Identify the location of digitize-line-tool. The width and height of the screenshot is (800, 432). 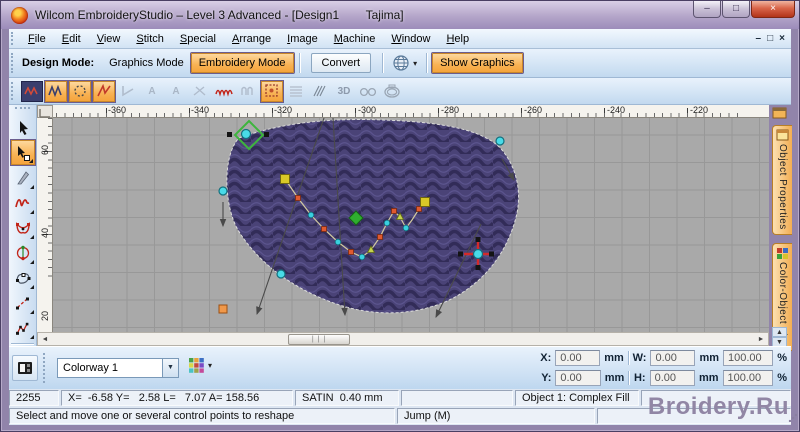
(23, 302).